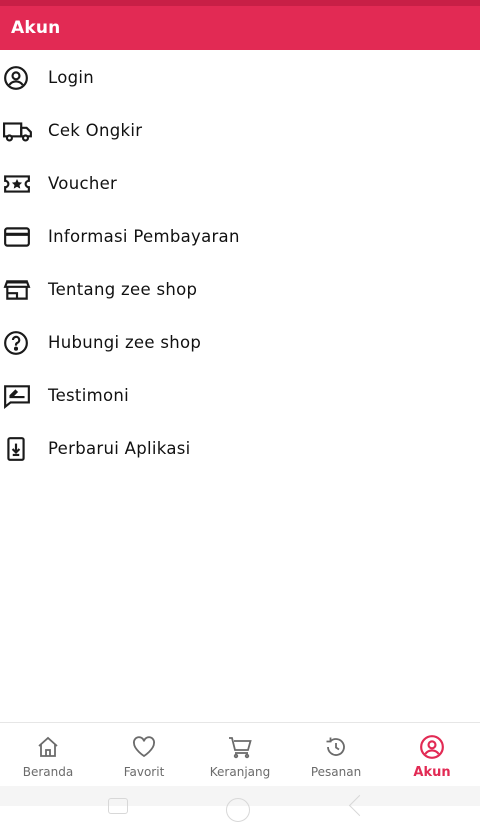 The width and height of the screenshot is (480, 822). What do you see at coordinates (144, 236) in the screenshot?
I see `menu-label: Informasi Pembayaran` at bounding box center [144, 236].